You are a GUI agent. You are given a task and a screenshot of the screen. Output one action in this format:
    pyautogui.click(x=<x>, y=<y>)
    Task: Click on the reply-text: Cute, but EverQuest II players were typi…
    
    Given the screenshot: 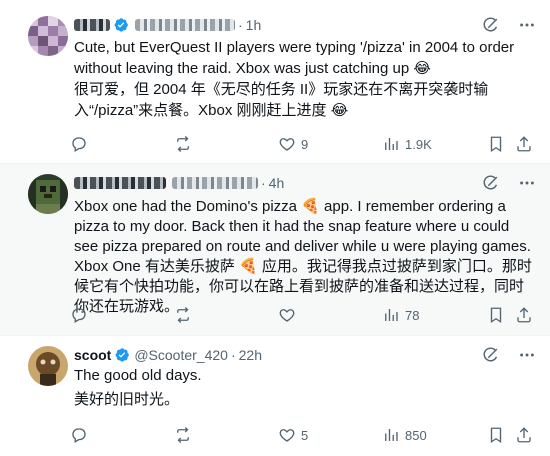 What is the action you would take?
    pyautogui.click(x=294, y=58)
    